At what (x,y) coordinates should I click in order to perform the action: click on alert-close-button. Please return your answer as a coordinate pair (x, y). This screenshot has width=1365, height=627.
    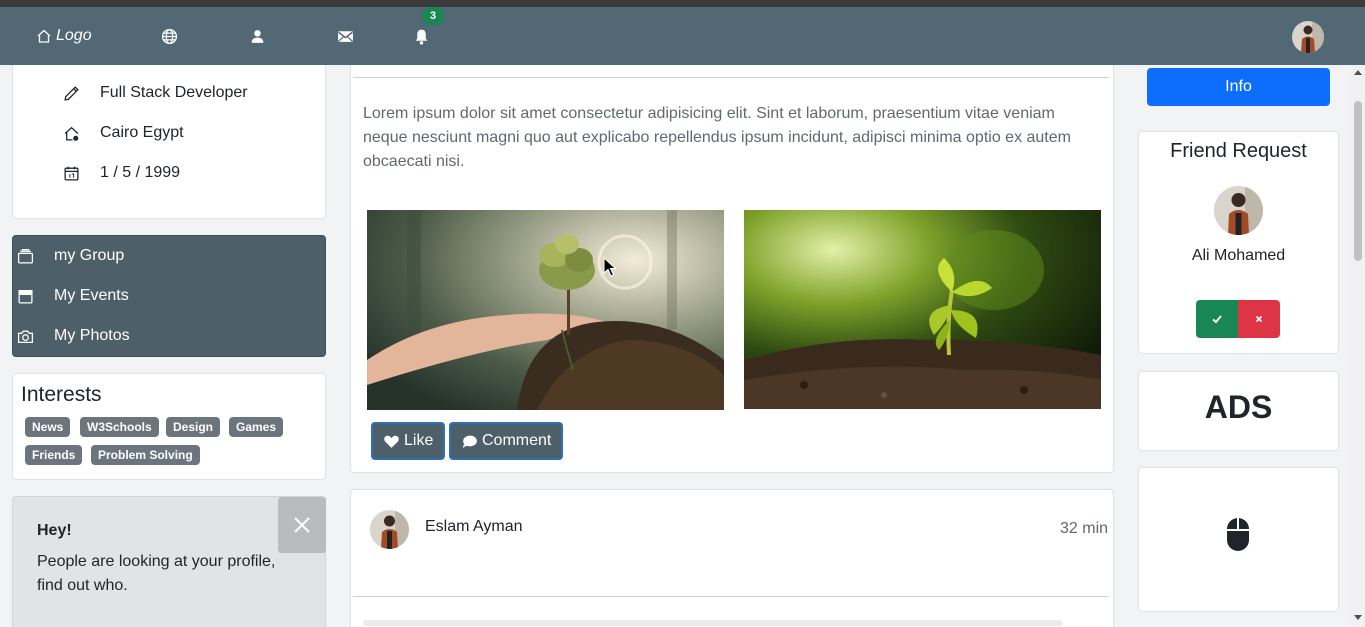
    Looking at the image, I should click on (302, 525).